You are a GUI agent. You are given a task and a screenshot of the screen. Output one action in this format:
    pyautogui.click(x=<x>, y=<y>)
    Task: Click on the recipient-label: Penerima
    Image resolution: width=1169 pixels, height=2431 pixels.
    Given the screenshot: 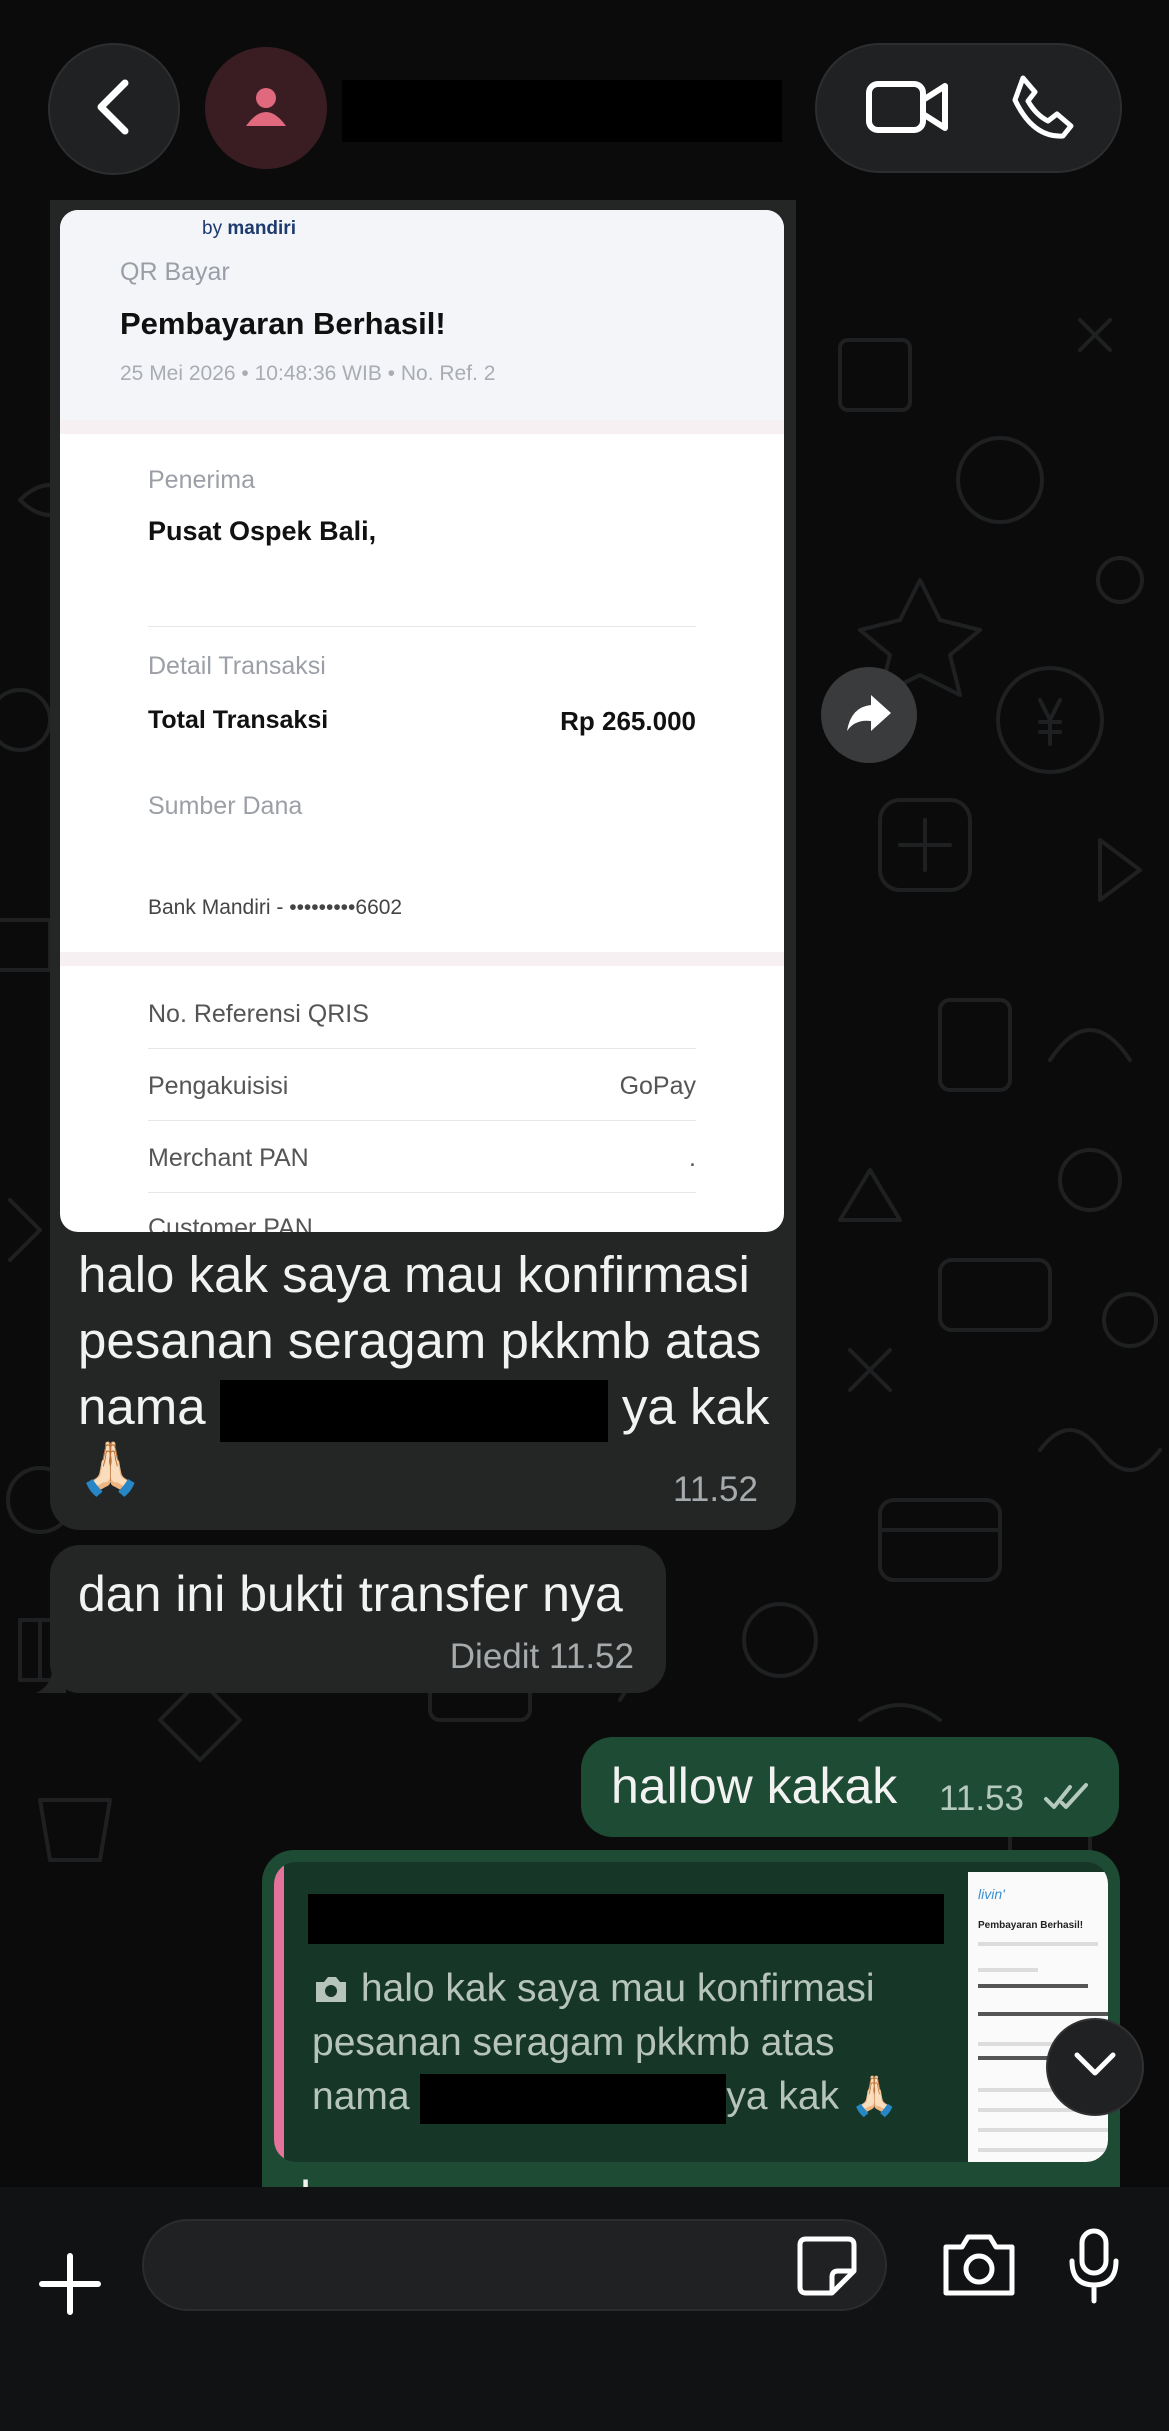 What is the action you would take?
    pyautogui.click(x=201, y=480)
    